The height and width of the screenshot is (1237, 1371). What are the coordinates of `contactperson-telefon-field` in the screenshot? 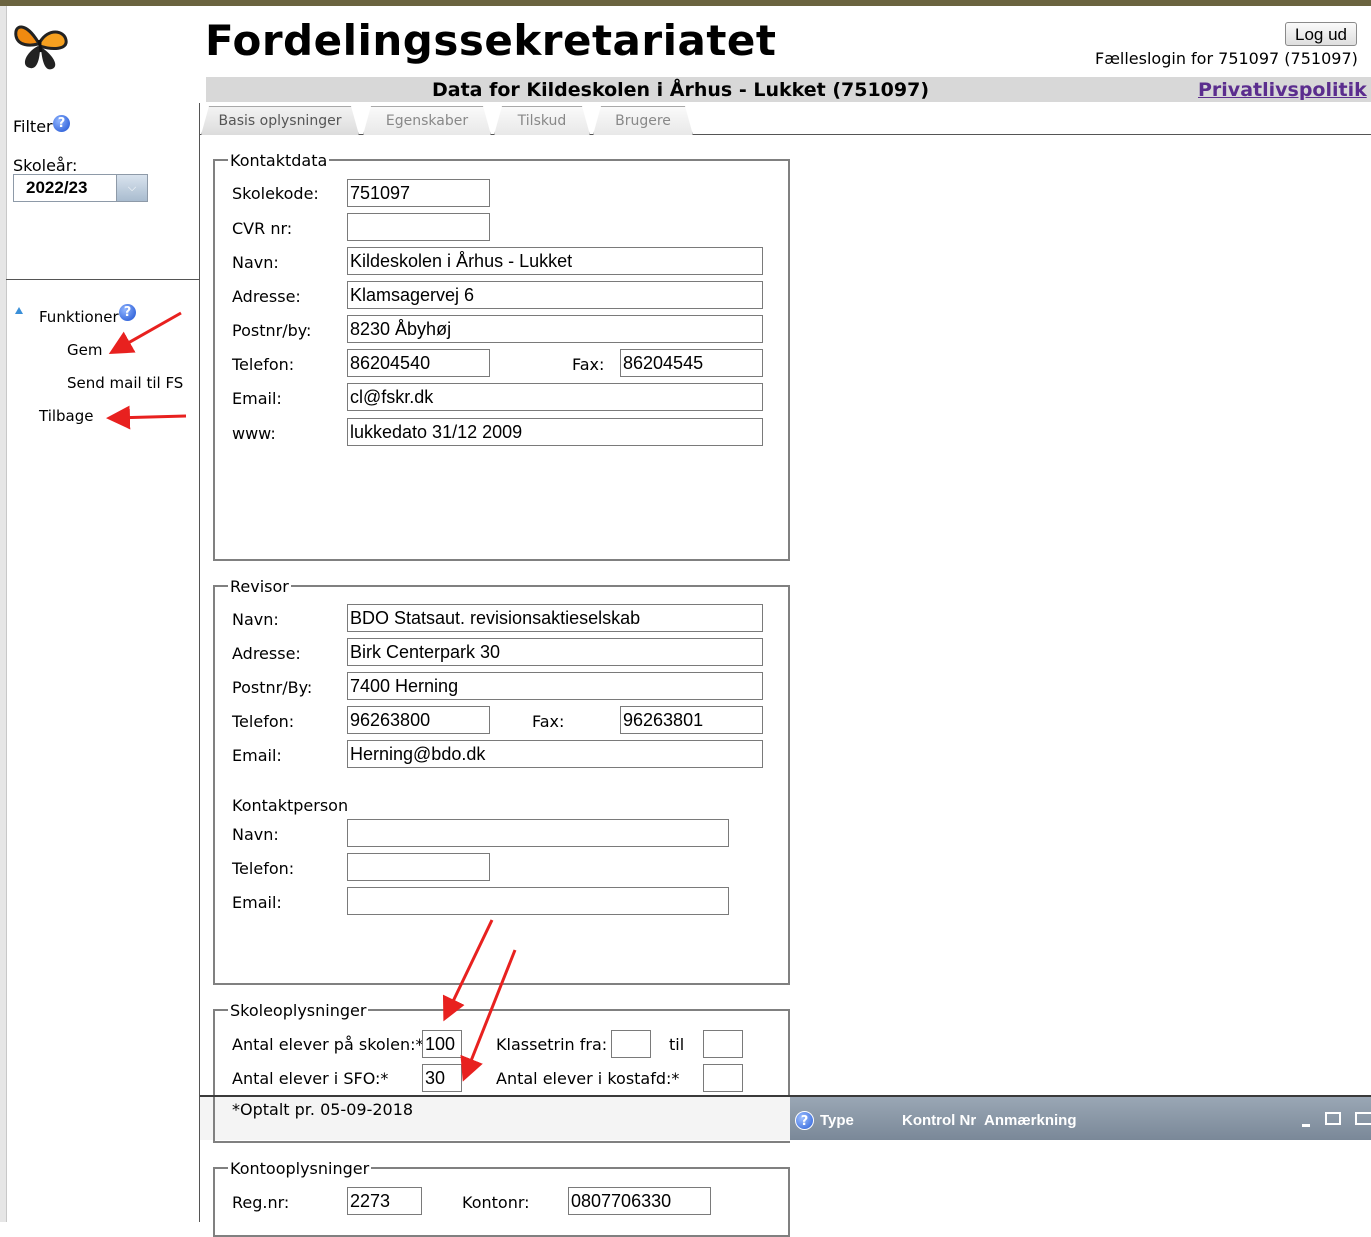 It's located at (418, 867).